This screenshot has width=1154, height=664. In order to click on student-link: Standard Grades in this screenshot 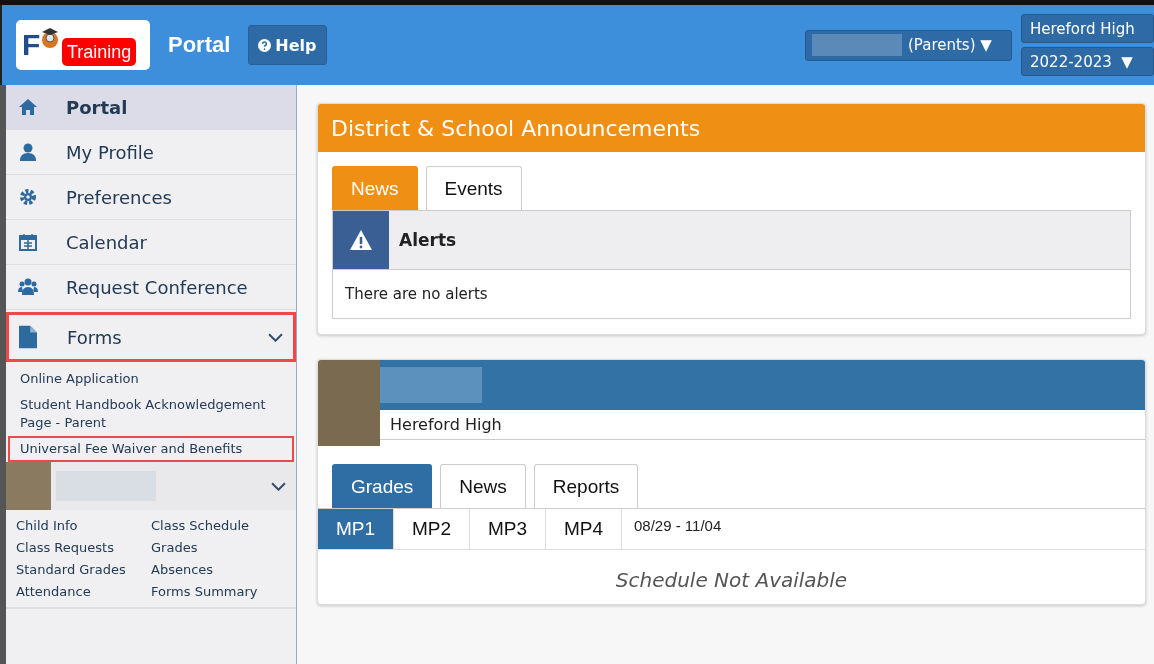, I will do `click(83, 569)`.